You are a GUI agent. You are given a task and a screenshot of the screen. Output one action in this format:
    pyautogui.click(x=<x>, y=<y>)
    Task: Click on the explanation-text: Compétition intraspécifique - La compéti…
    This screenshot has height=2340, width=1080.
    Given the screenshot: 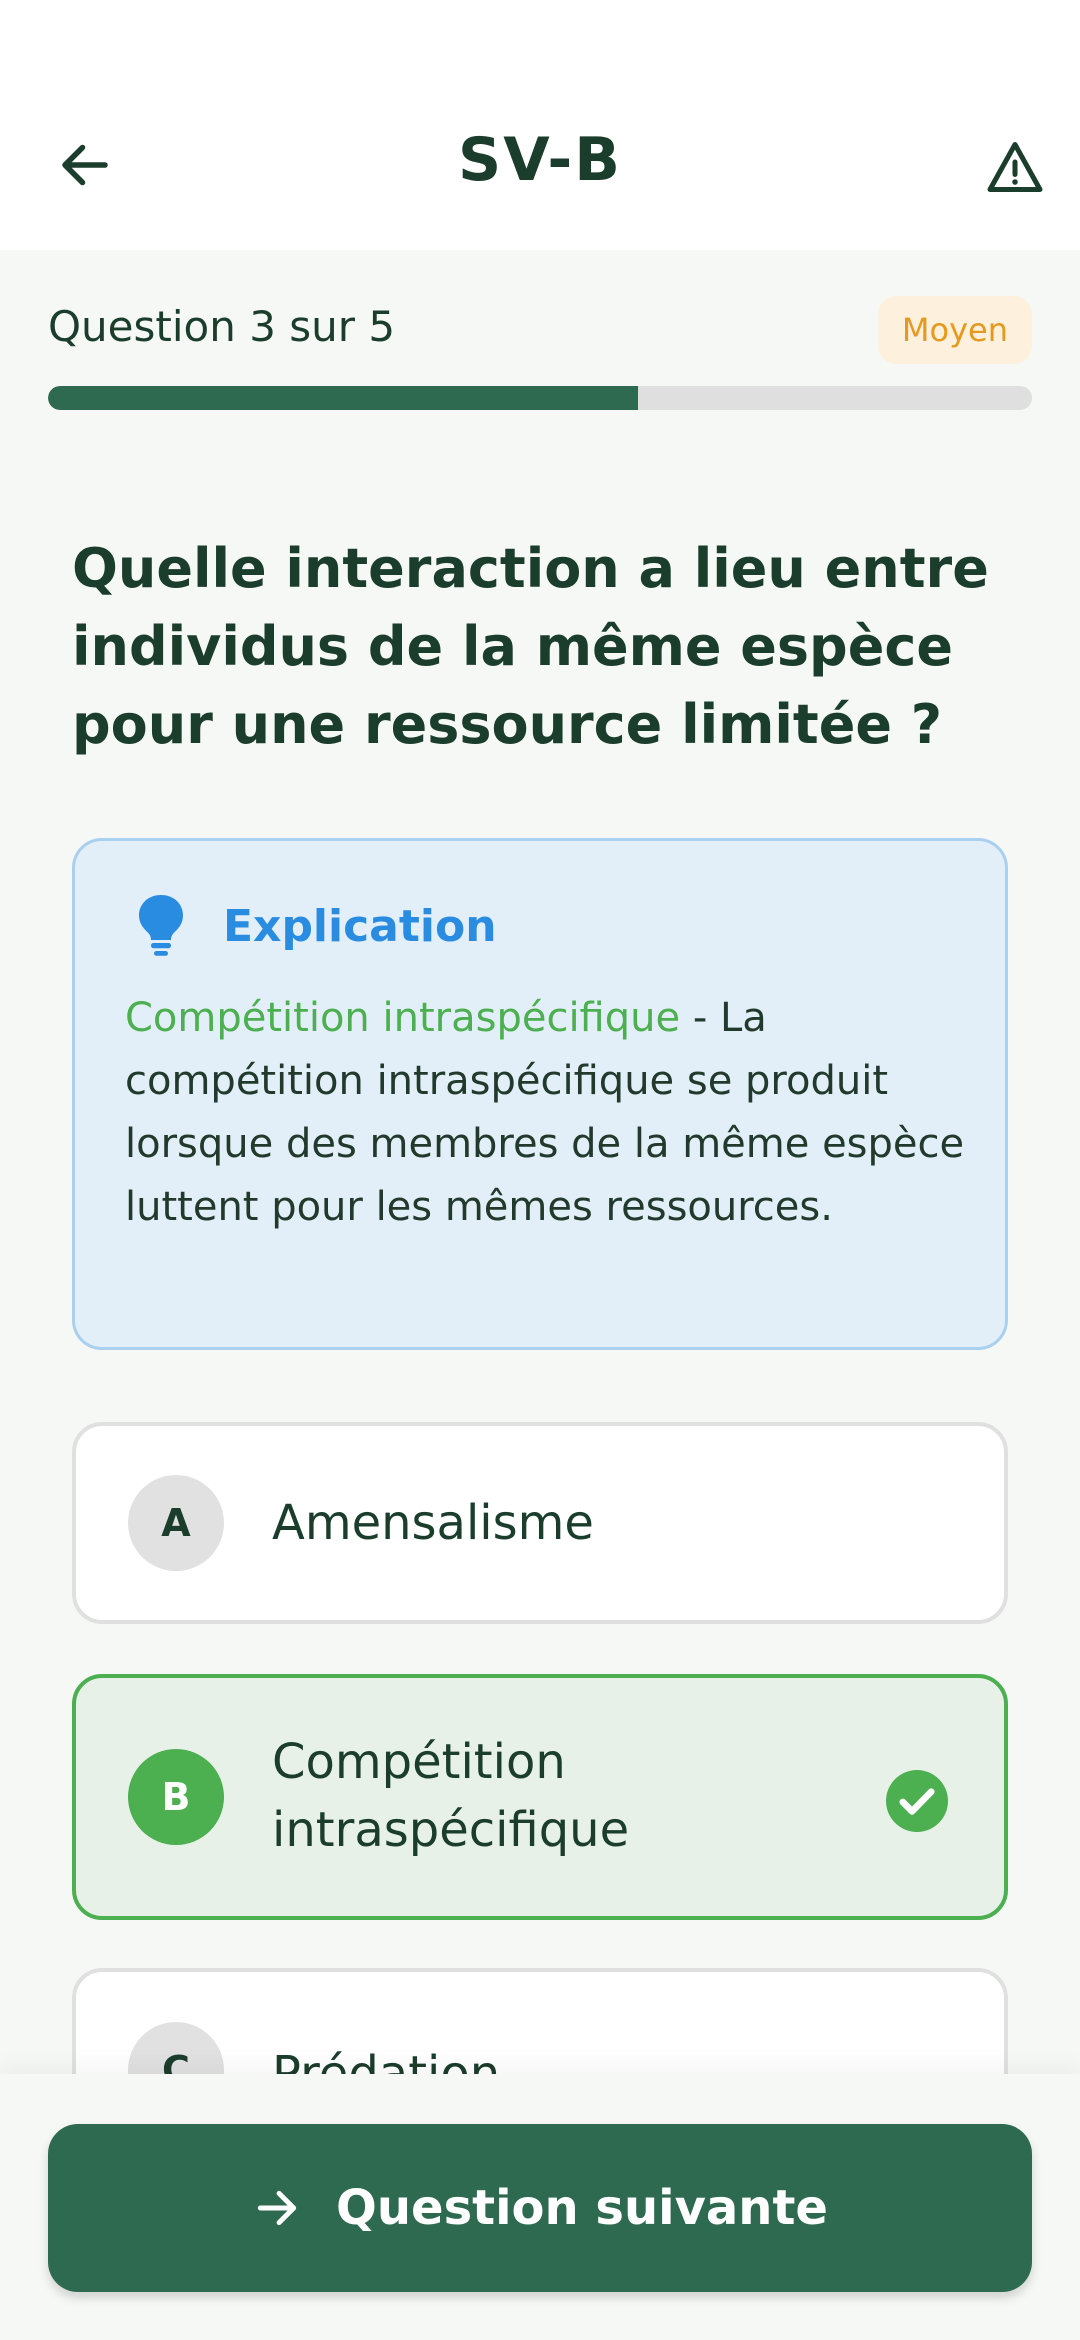 What is the action you would take?
    pyautogui.click(x=545, y=1113)
    